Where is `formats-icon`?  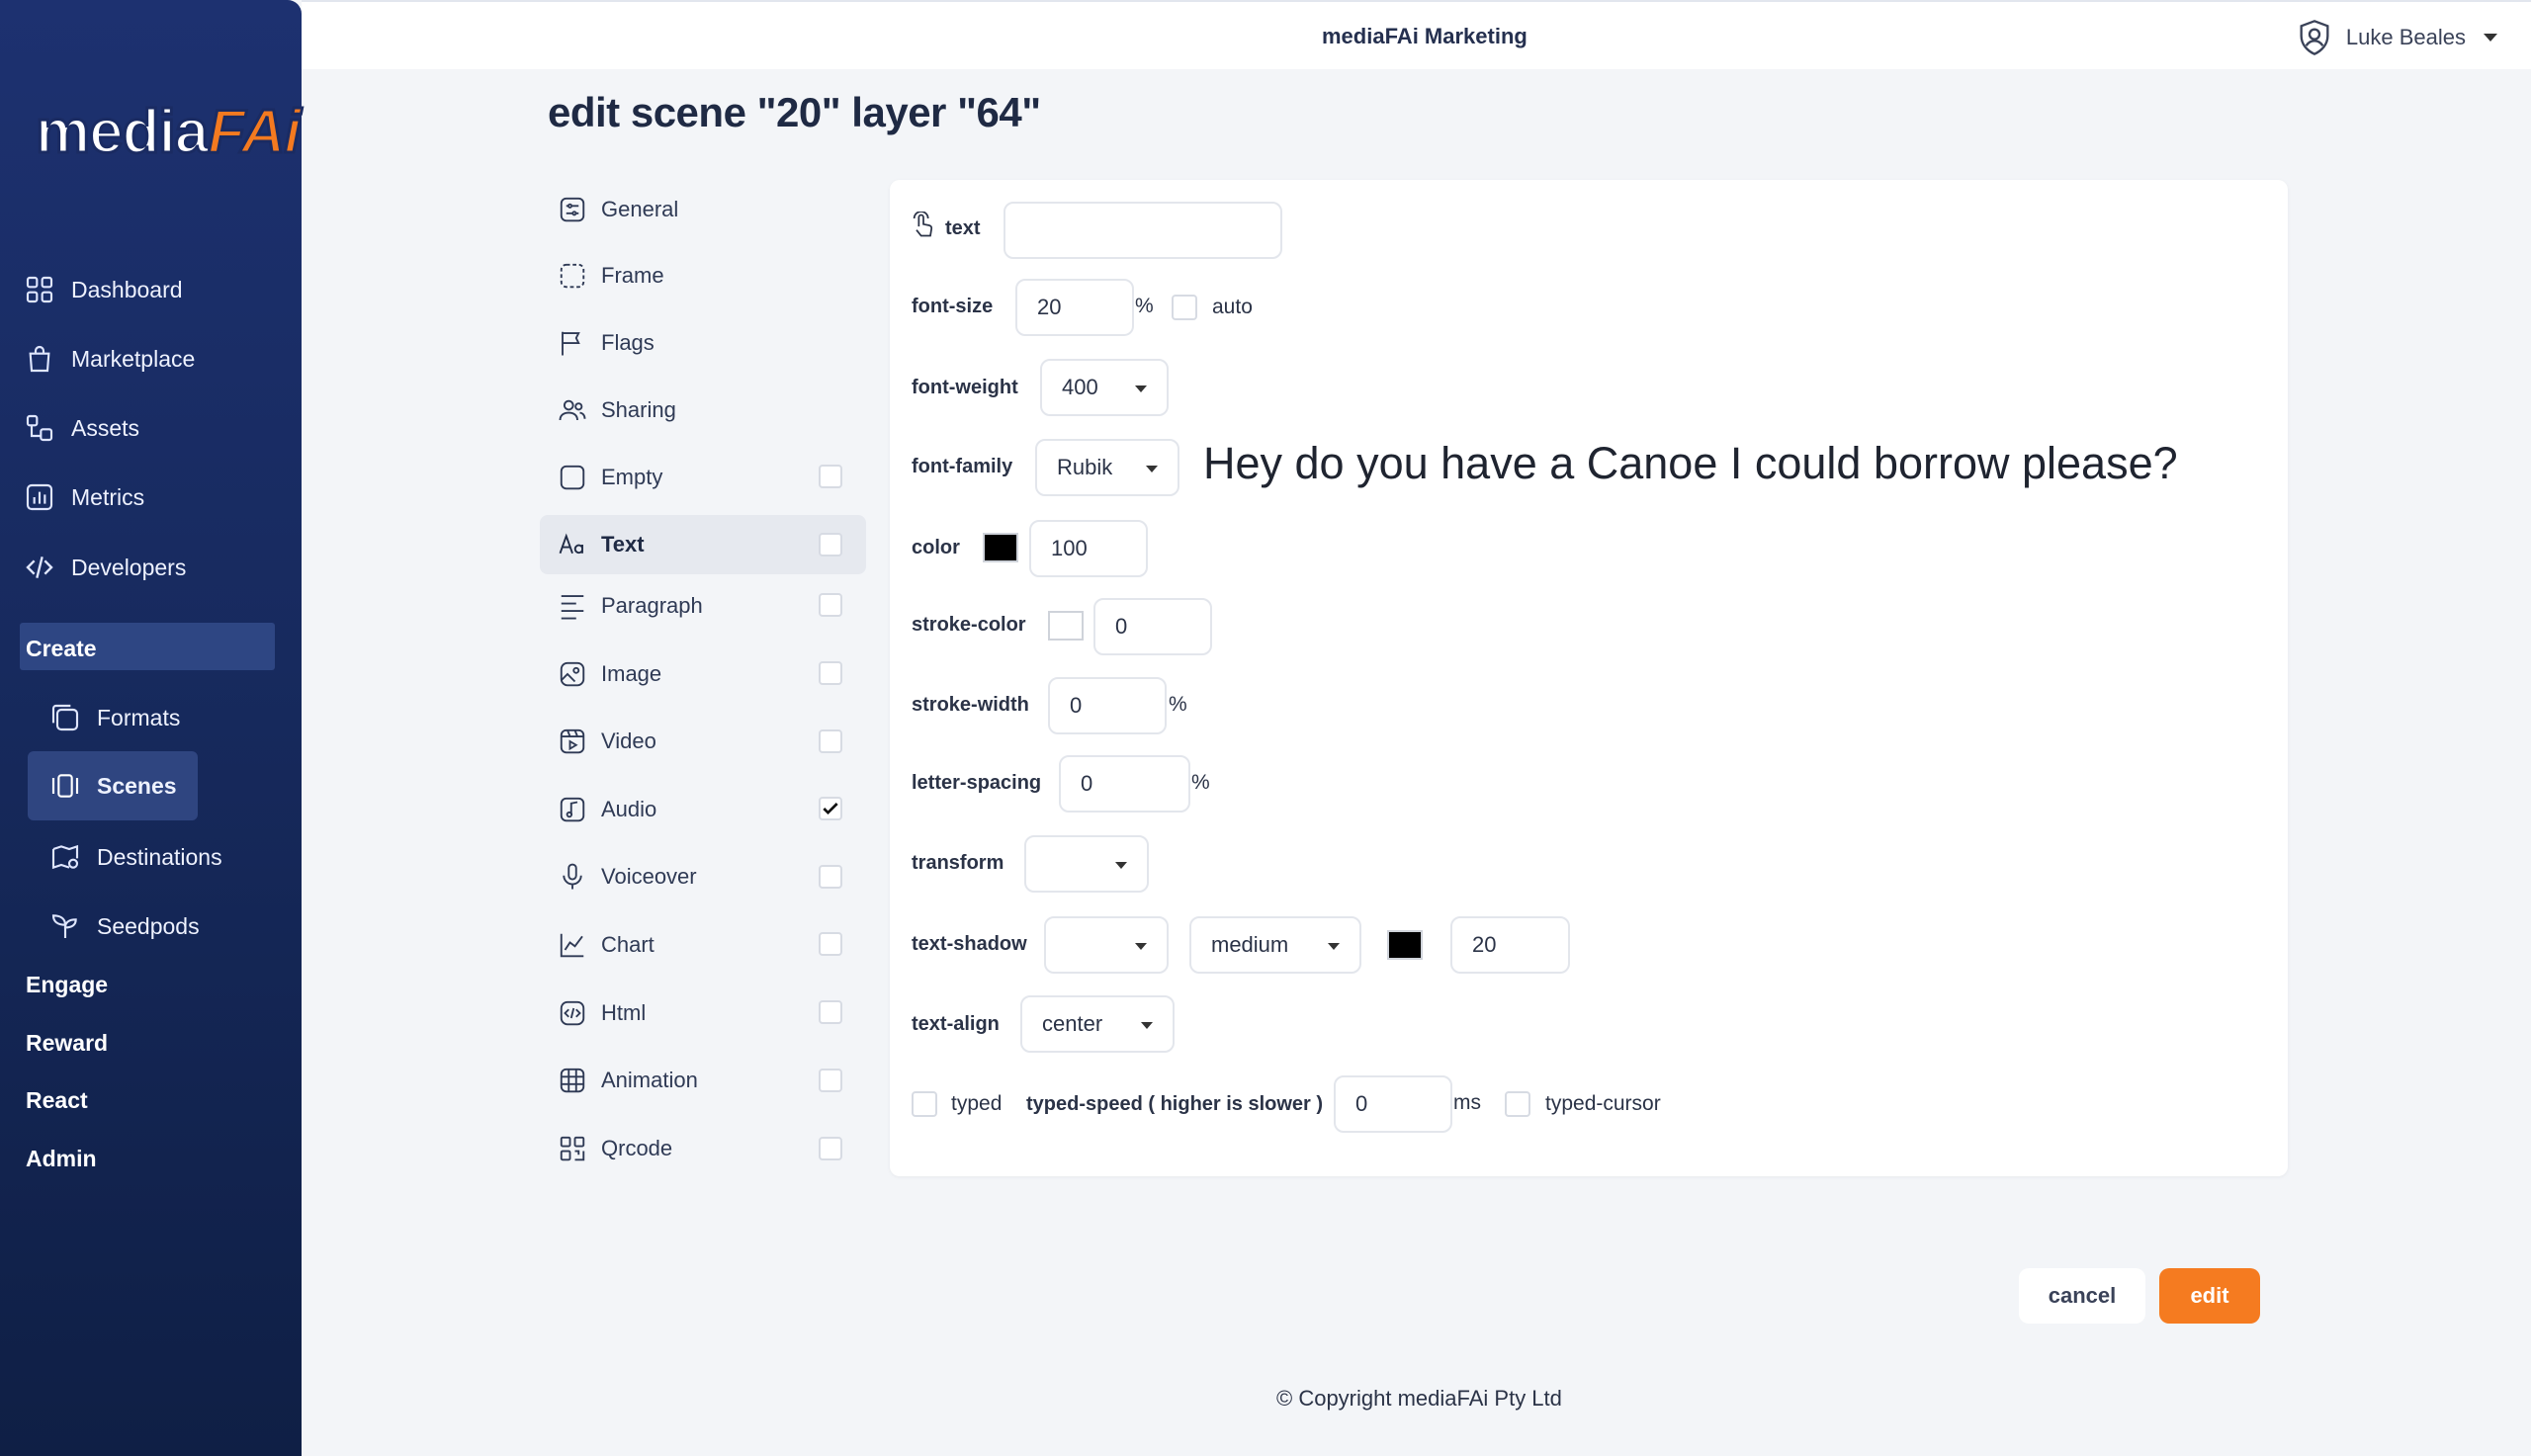
formats-icon is located at coordinates (65, 717).